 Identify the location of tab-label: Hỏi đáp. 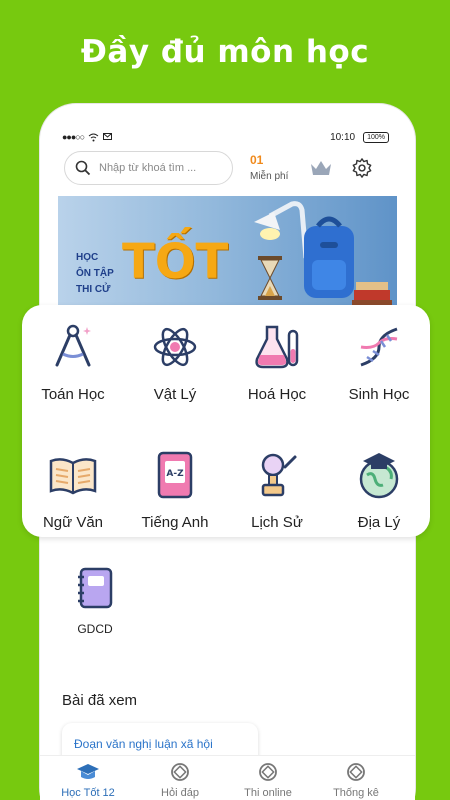
(180, 793).